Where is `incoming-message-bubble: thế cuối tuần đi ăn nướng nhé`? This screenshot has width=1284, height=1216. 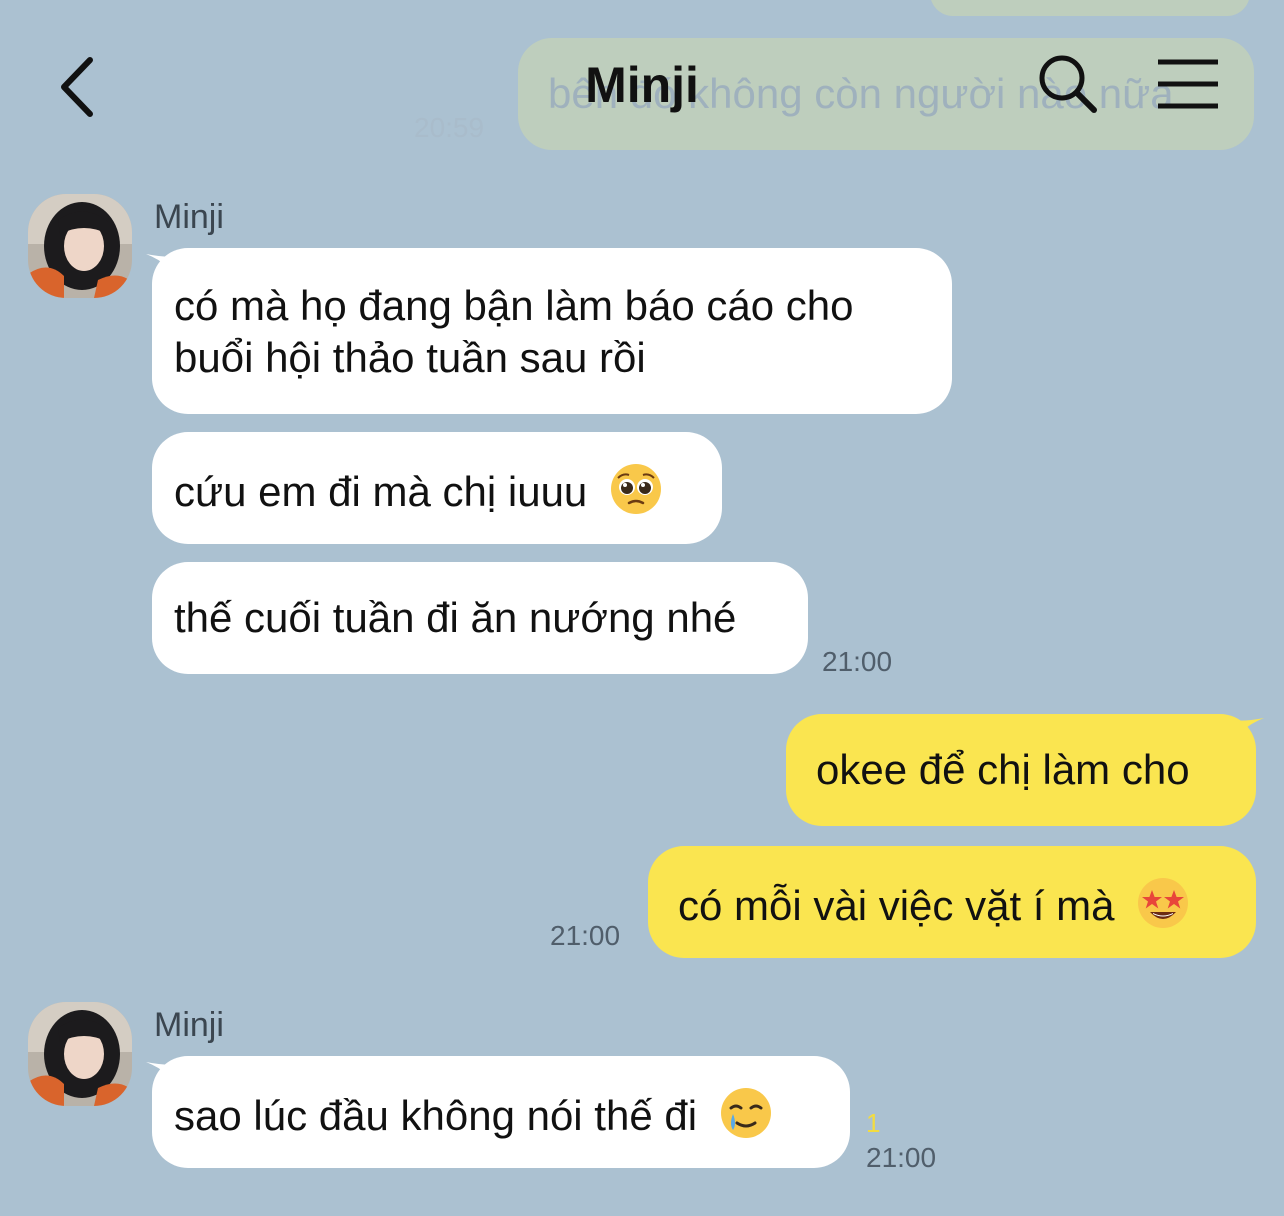
incoming-message-bubble: thế cuối tuần đi ăn nướng nhé is located at coordinates (480, 618).